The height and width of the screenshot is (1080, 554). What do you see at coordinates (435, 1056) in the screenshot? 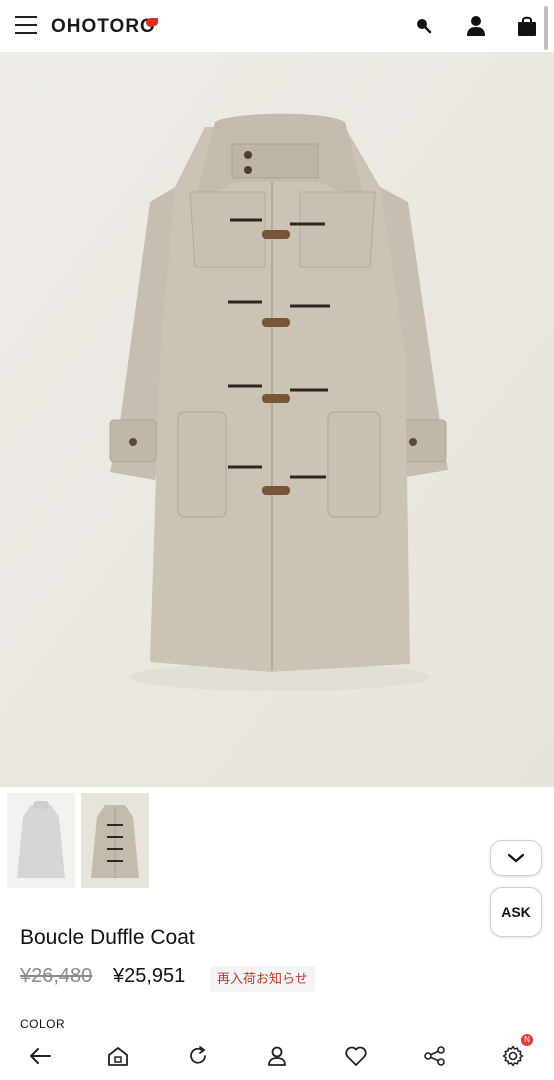
I see `share-icon` at bounding box center [435, 1056].